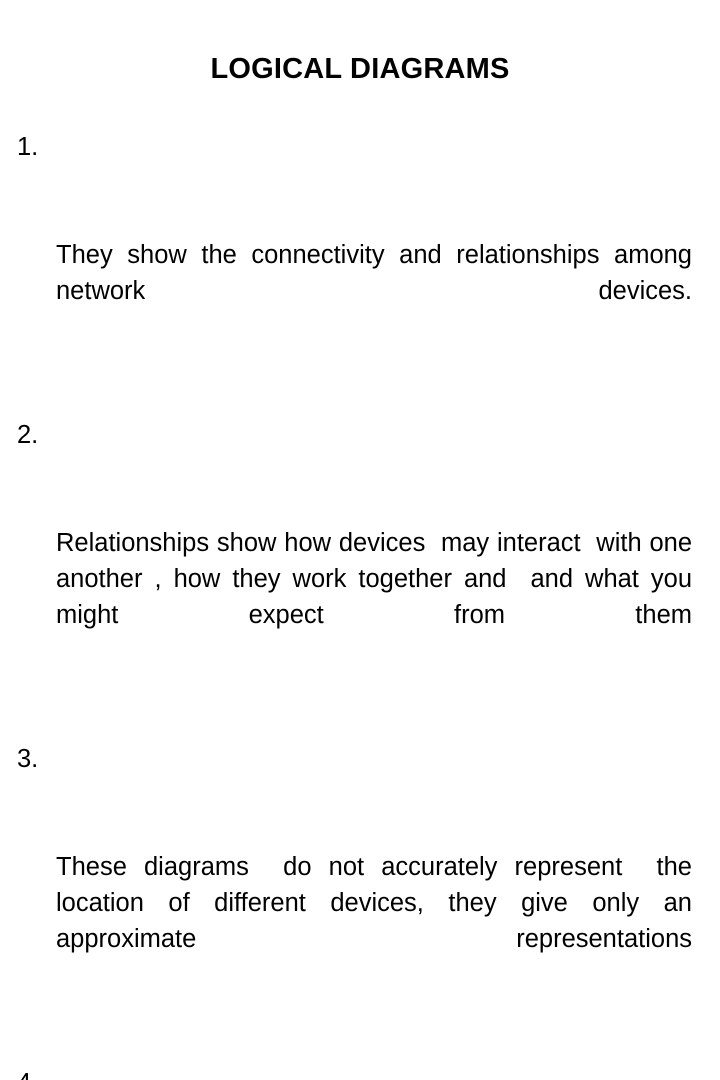  Describe the element at coordinates (360, 69) in the screenshot. I see `page-title: LOGICAL DIAGRAMS` at that location.